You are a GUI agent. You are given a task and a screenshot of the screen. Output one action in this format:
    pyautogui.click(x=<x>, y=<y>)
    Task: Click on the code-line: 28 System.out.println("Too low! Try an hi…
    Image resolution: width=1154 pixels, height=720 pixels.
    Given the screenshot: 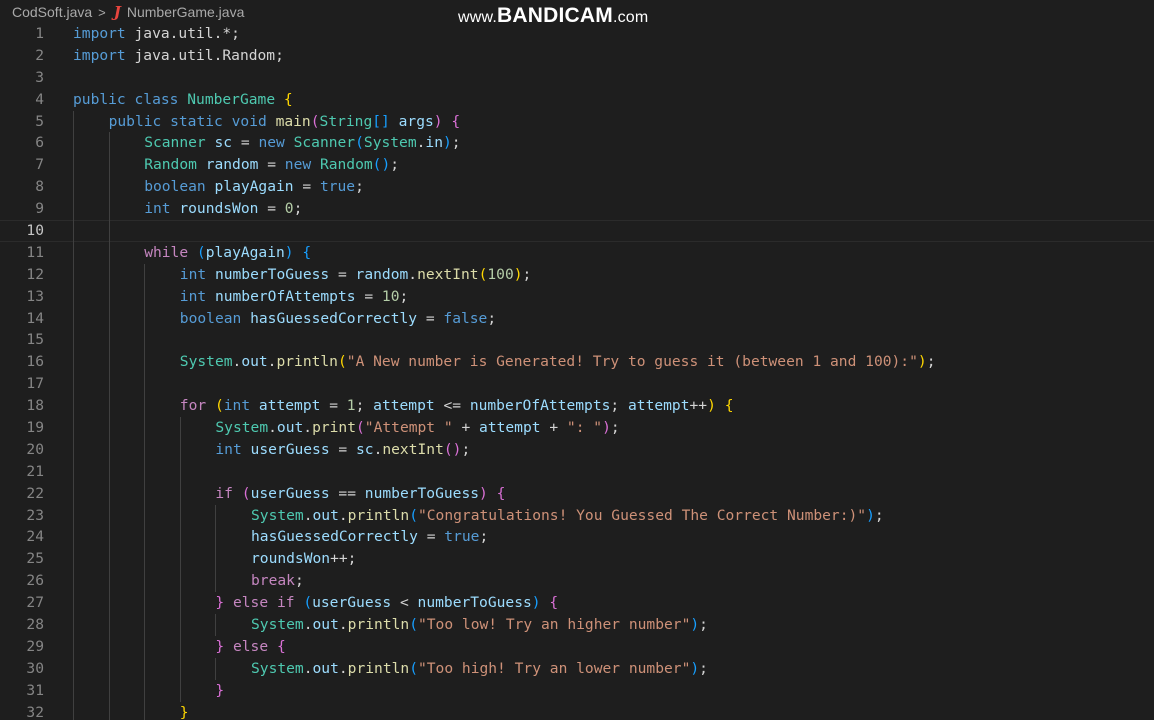 What is the action you would take?
    pyautogui.click(x=577, y=625)
    